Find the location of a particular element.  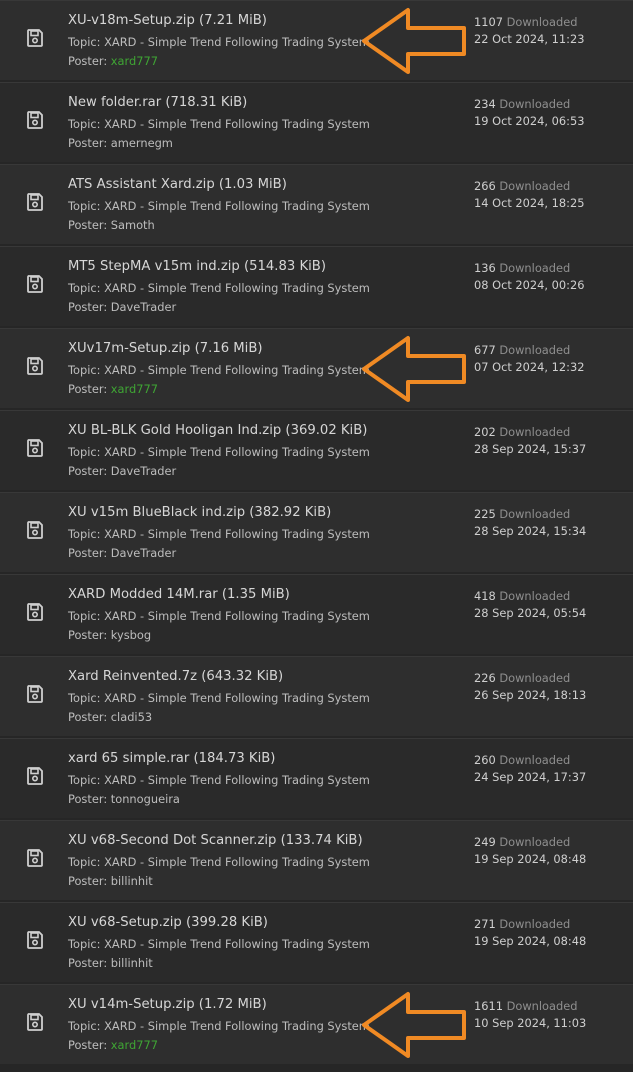

poster-username-link: cladi53 is located at coordinates (131, 717).